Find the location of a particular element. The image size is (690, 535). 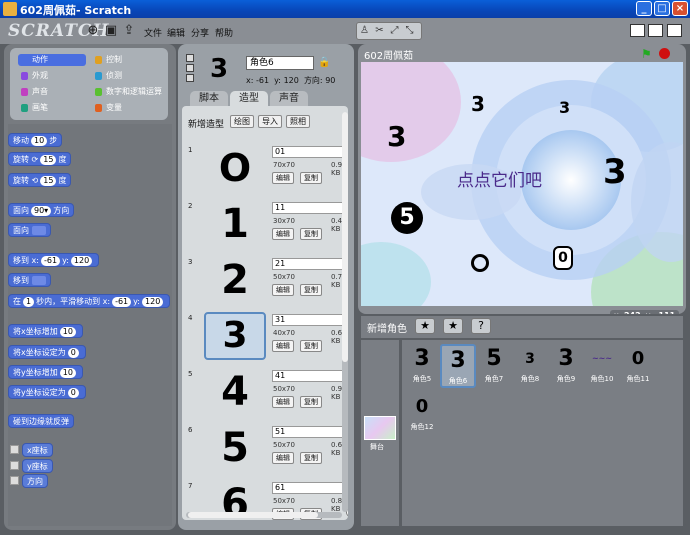

reporter-x-position: x座标 is located at coordinates (37, 450).